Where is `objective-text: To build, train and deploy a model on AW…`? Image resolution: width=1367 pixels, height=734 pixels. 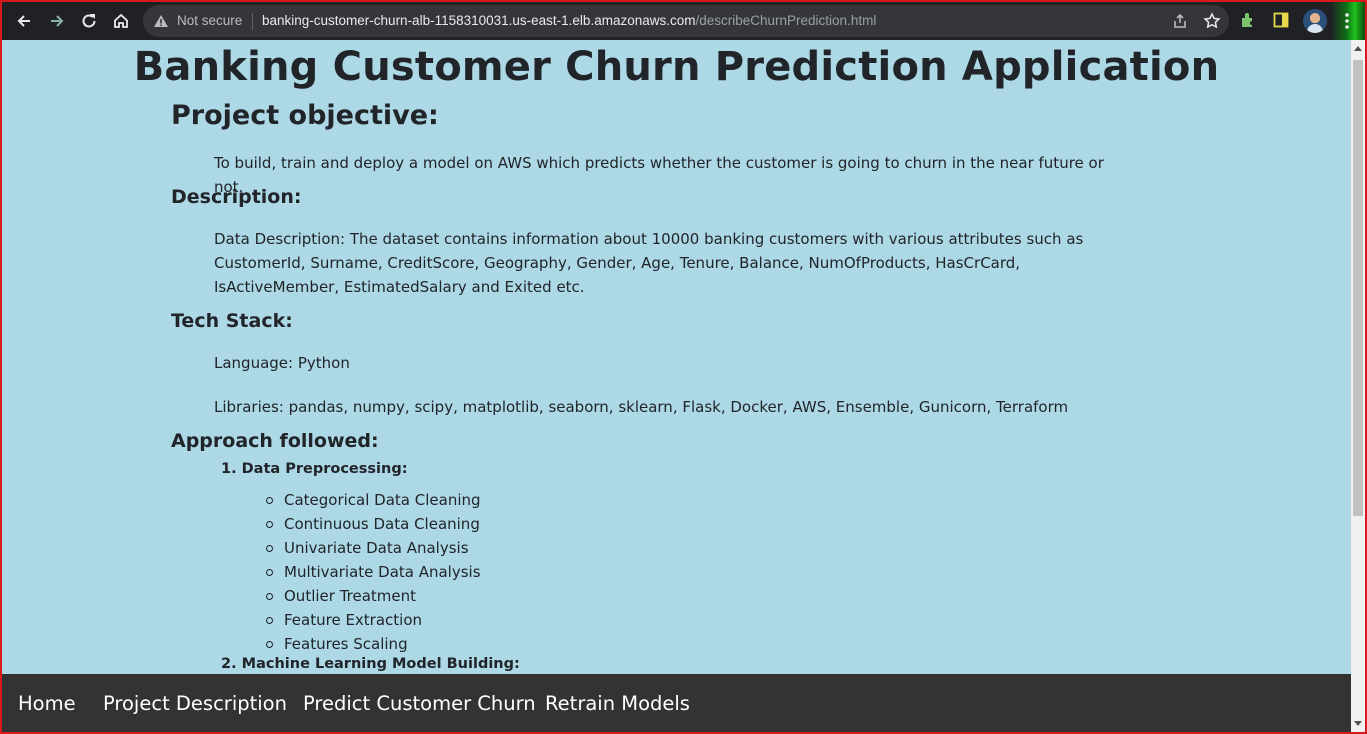 objective-text: To build, train and deploy a model on AW… is located at coordinates (659, 175).